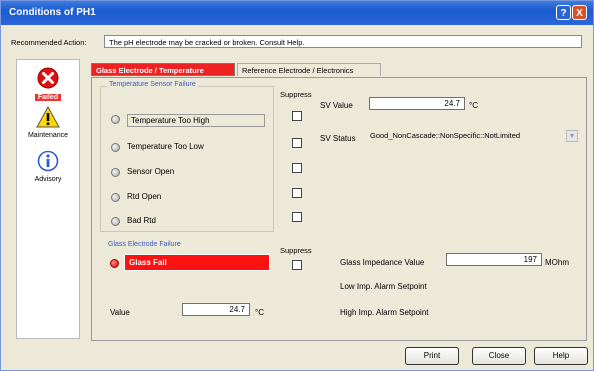 Image resolution: width=594 pixels, height=371 pixels. What do you see at coordinates (259, 312) in the screenshot?
I see `value-unit: °C` at bounding box center [259, 312].